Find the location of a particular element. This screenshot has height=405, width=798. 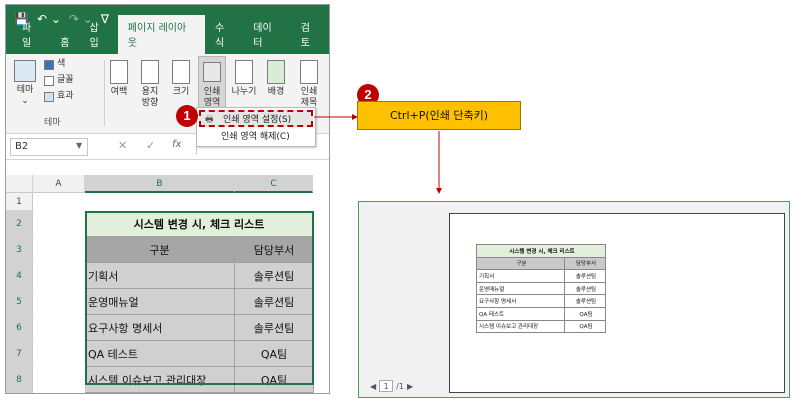

table-cell: 운영매뉴얼 is located at coordinates (160, 302).